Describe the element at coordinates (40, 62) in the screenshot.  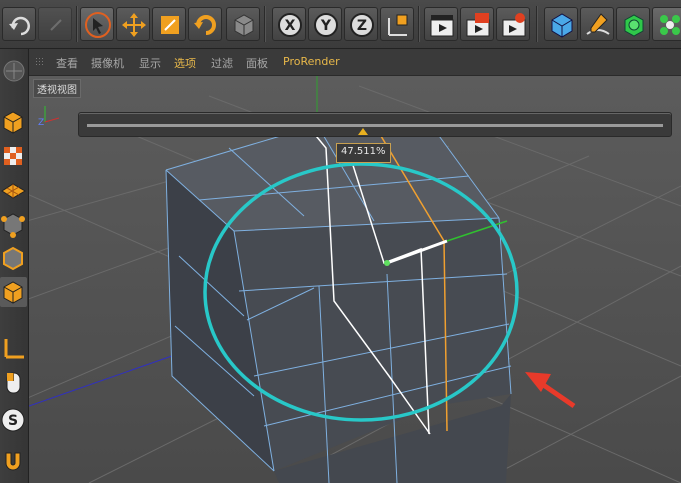
I see `menu-grip-icon` at that location.